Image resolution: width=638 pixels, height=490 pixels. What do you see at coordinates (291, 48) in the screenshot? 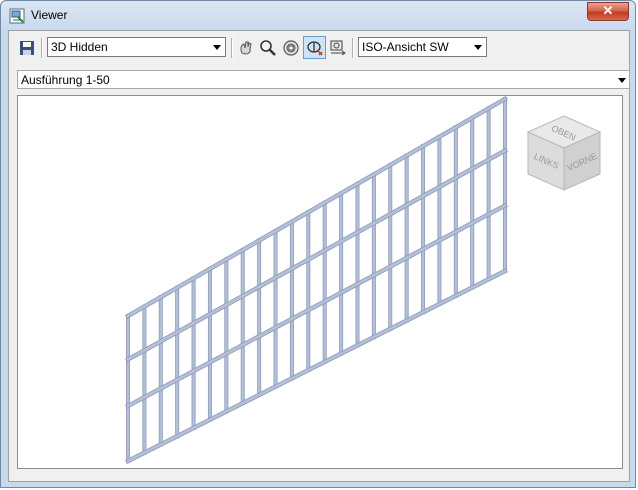
I see `zoom-extents-icon` at bounding box center [291, 48].